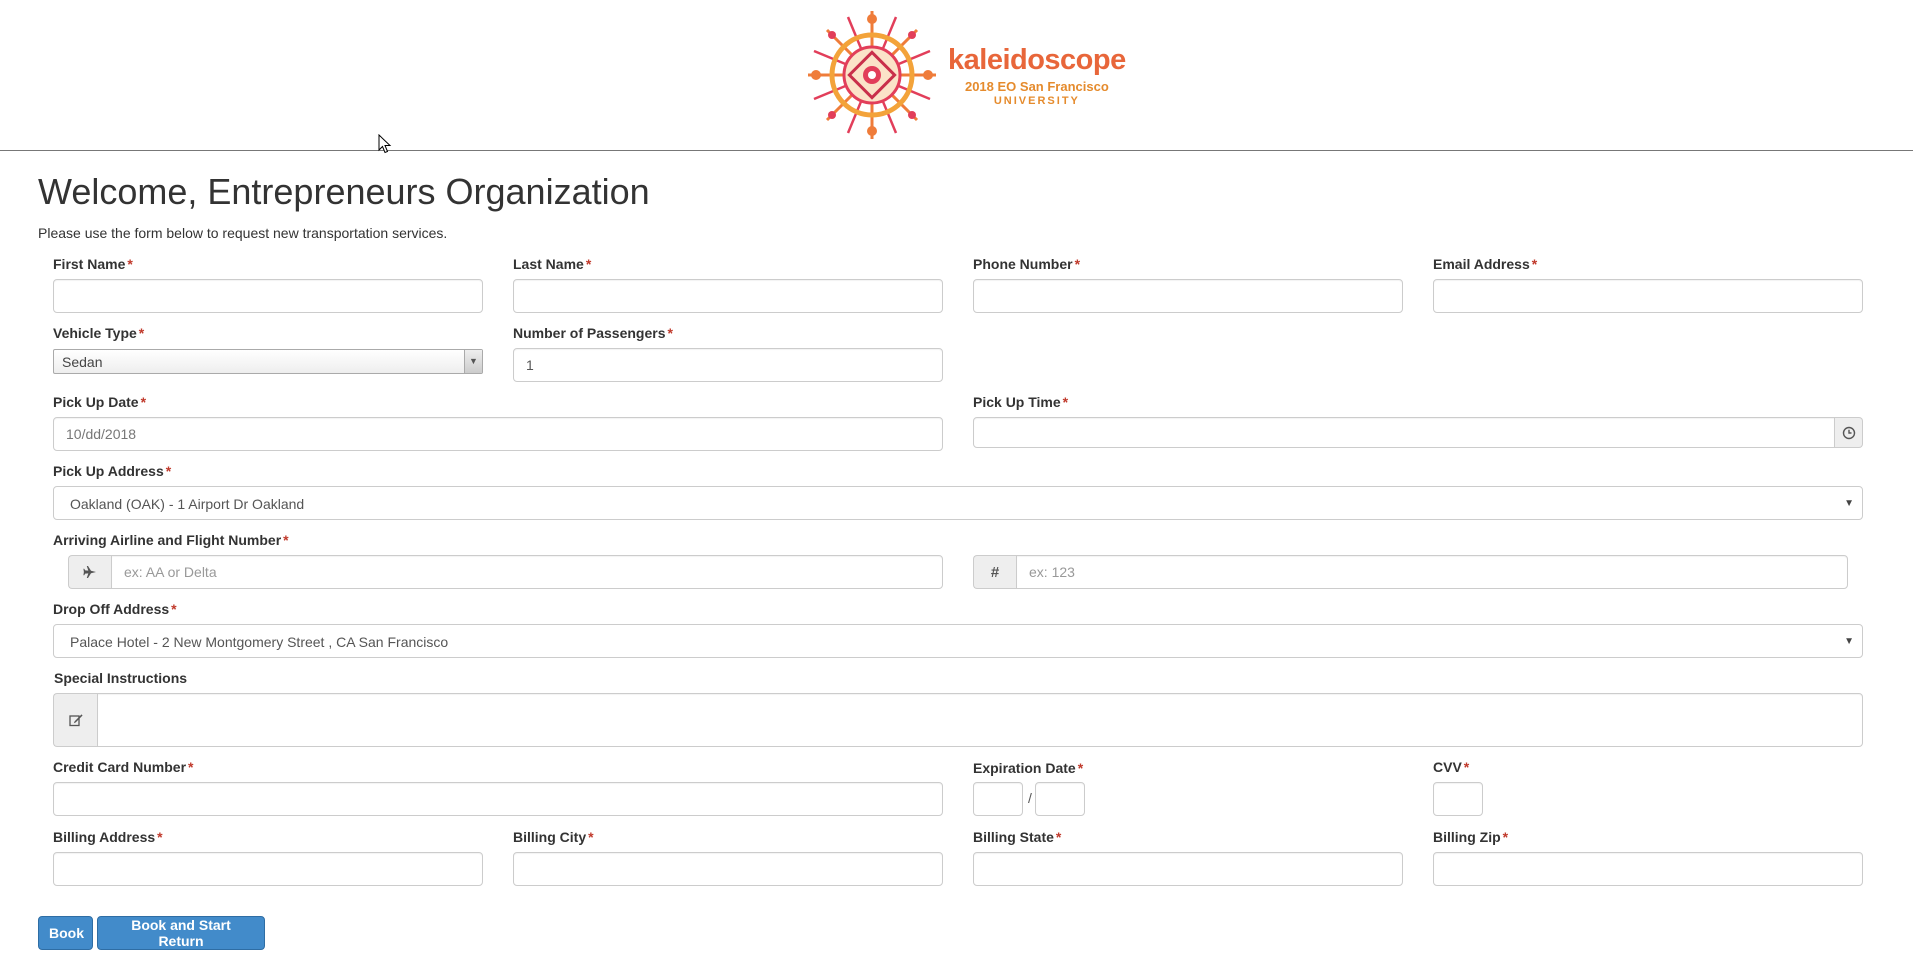 The height and width of the screenshot is (979, 1913). Describe the element at coordinates (1404, 432) in the screenshot. I see `pickup-time-input` at that location.